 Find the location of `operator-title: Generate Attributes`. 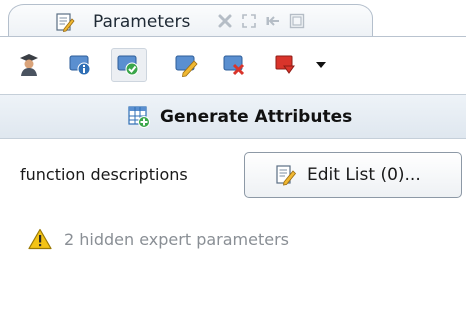

operator-title: Generate Attributes is located at coordinates (256, 117).